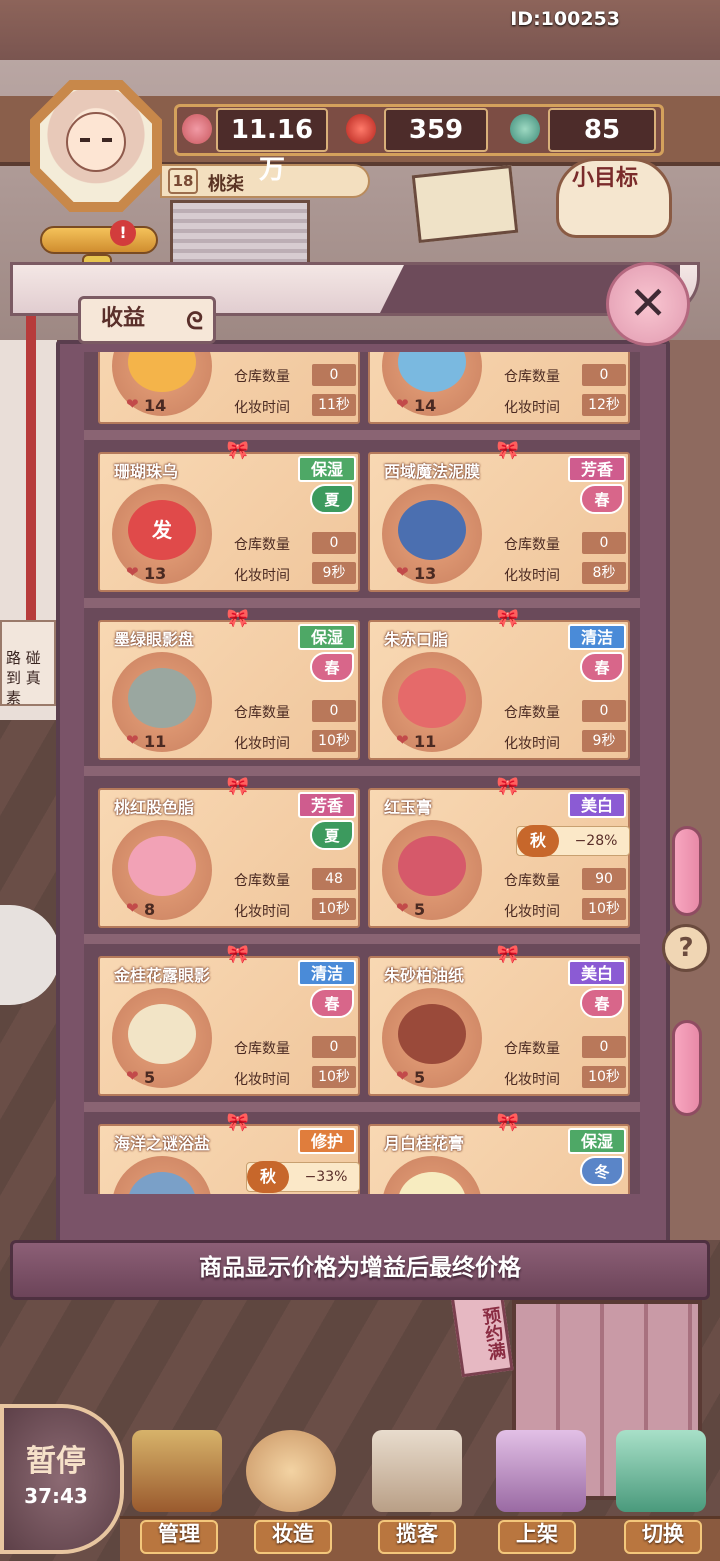 The image size is (720, 1561). I want to click on toolbar-switch-button: 切换, so click(663, 1533).